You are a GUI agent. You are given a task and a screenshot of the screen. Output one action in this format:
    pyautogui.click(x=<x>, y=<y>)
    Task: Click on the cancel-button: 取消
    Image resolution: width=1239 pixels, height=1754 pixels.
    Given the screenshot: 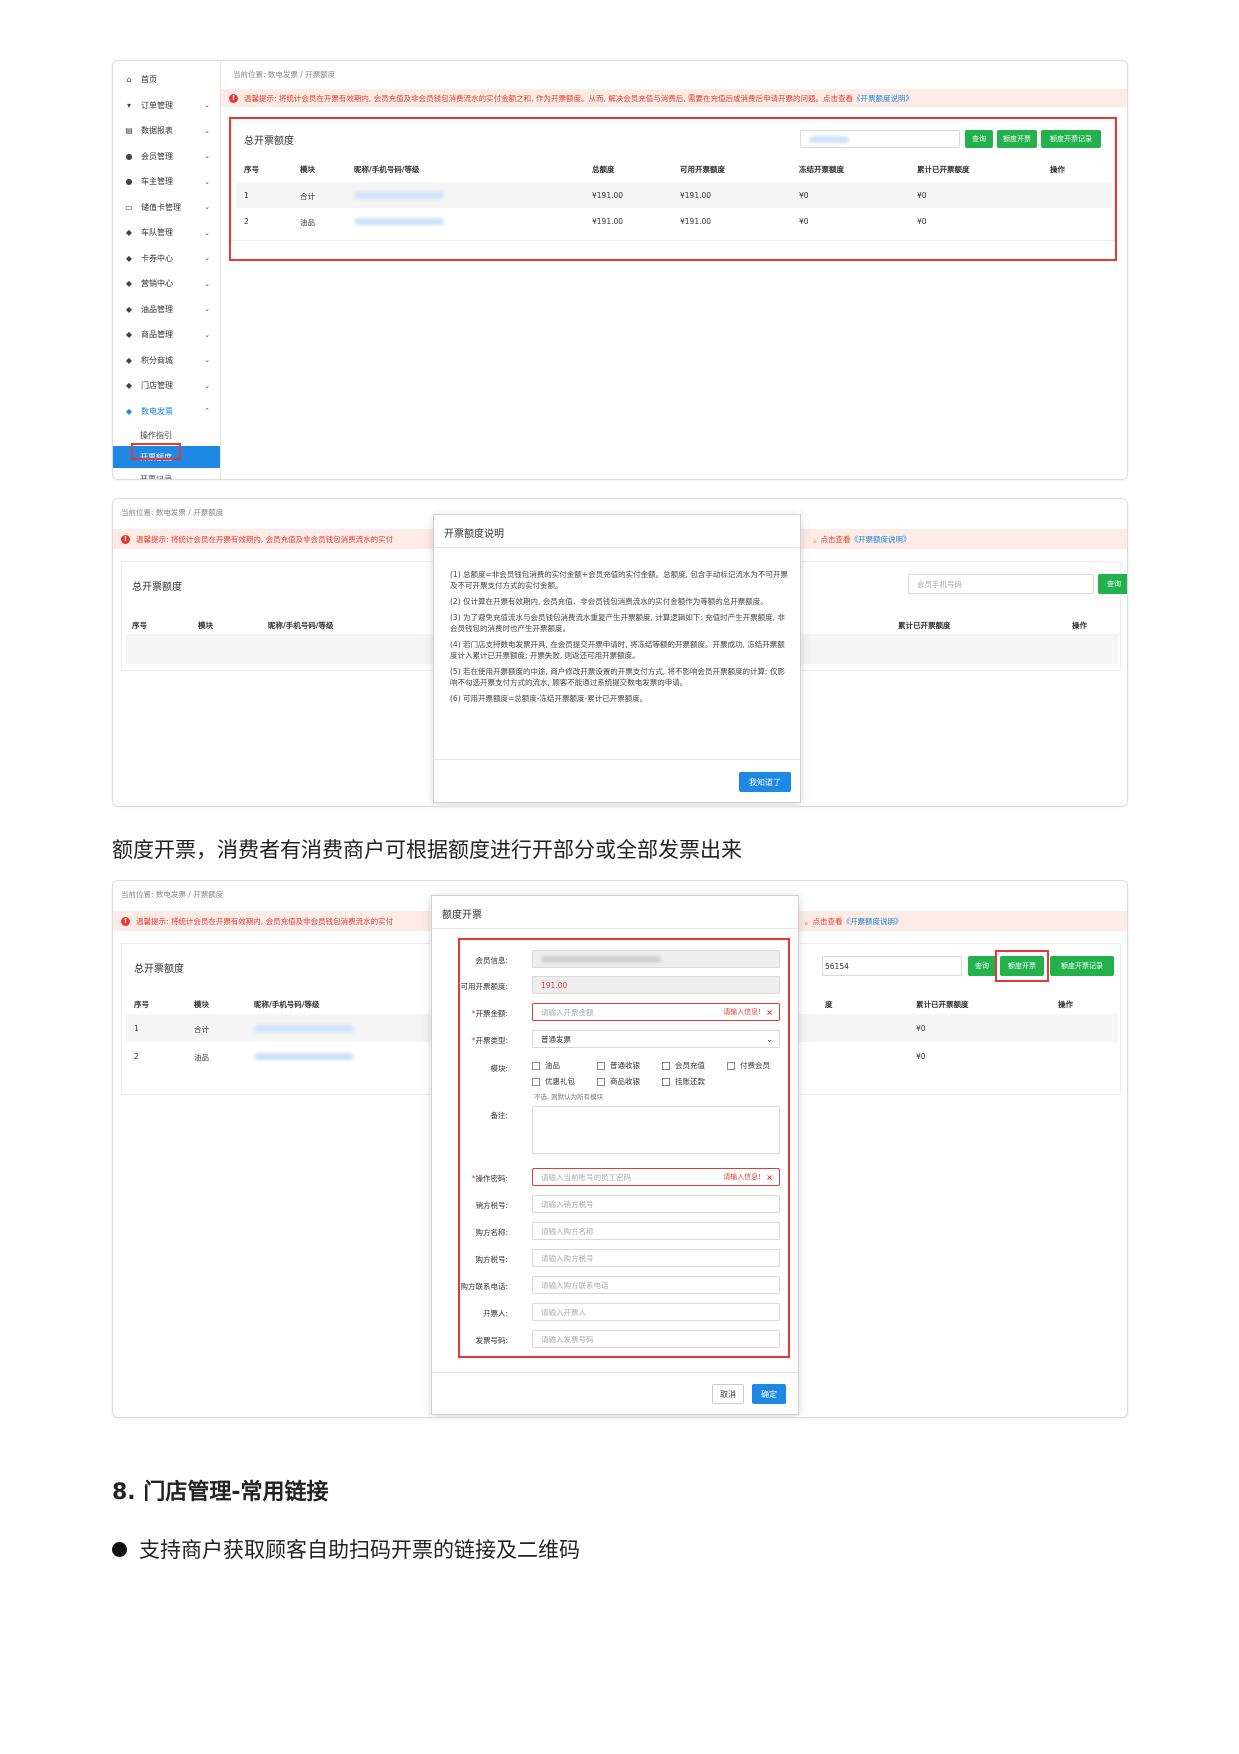 What is the action you would take?
    pyautogui.click(x=728, y=1394)
    